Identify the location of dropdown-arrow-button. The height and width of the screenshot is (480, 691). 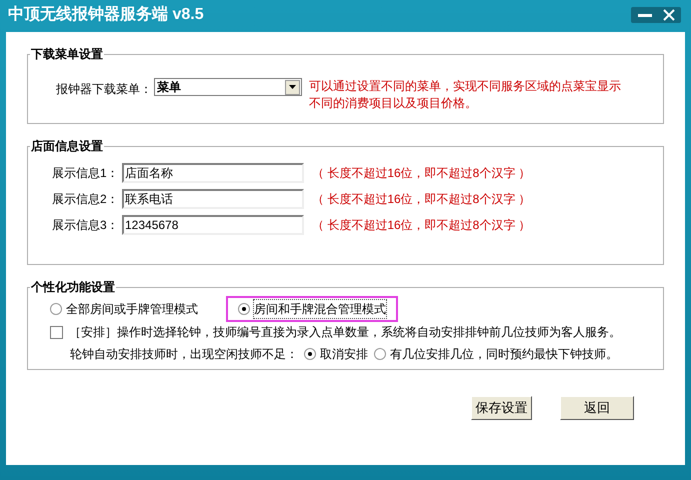
(292, 87).